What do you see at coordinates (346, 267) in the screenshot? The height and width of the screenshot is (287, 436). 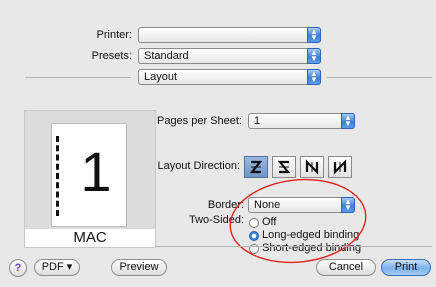 I see `cancel-button: Cancel` at bounding box center [346, 267].